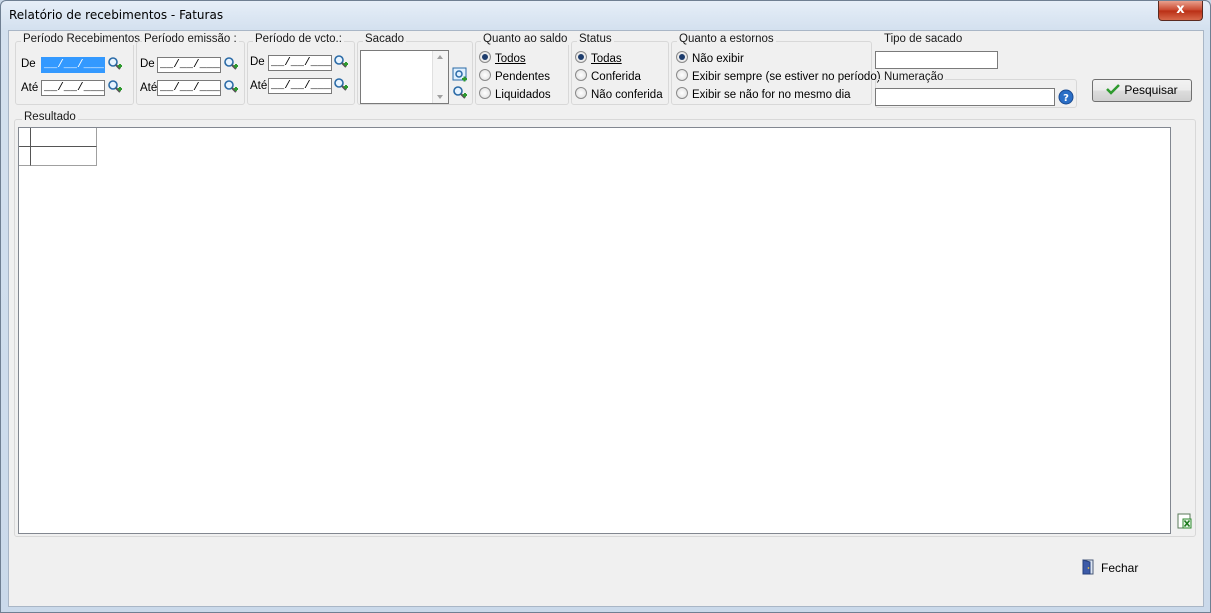 This screenshot has height=613, width=1211. Describe the element at coordinates (726, 39) in the screenshot. I see `group-label-estornos: Quanto a estornos` at that location.